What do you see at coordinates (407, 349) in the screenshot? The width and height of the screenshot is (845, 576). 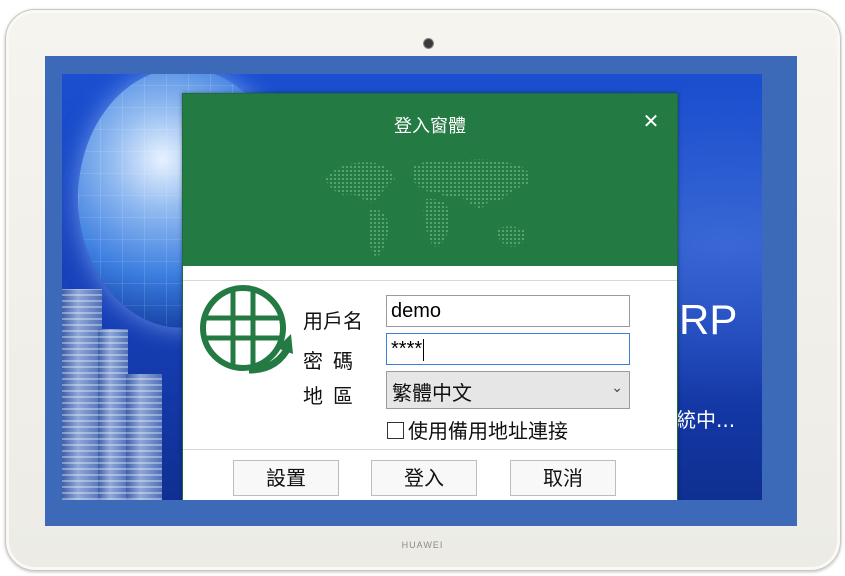 I see `password-value: ****` at bounding box center [407, 349].